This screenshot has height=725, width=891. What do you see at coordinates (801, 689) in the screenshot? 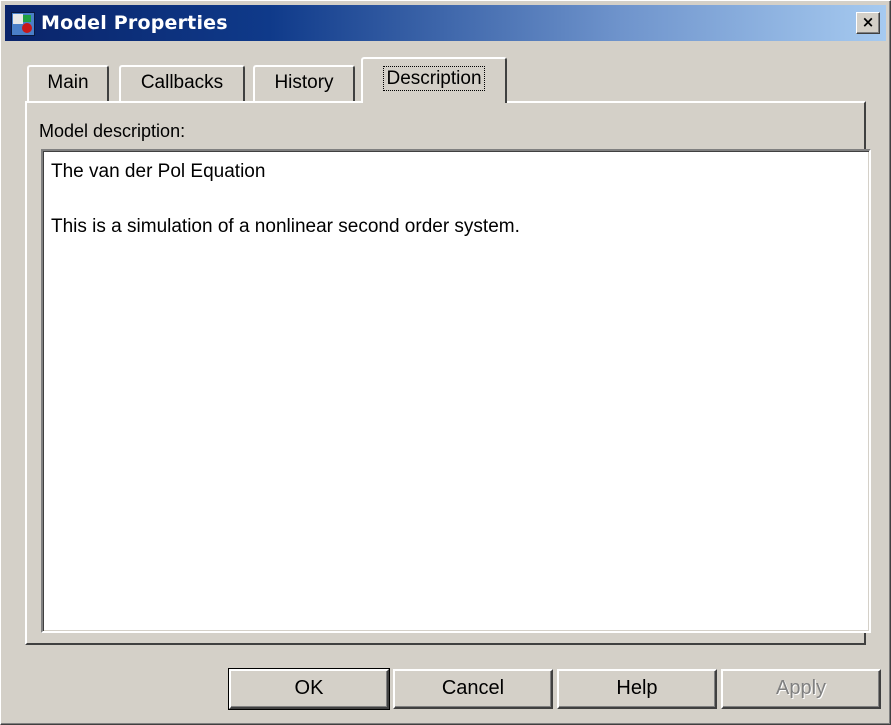
I see `apply-button: Apply` at bounding box center [801, 689].